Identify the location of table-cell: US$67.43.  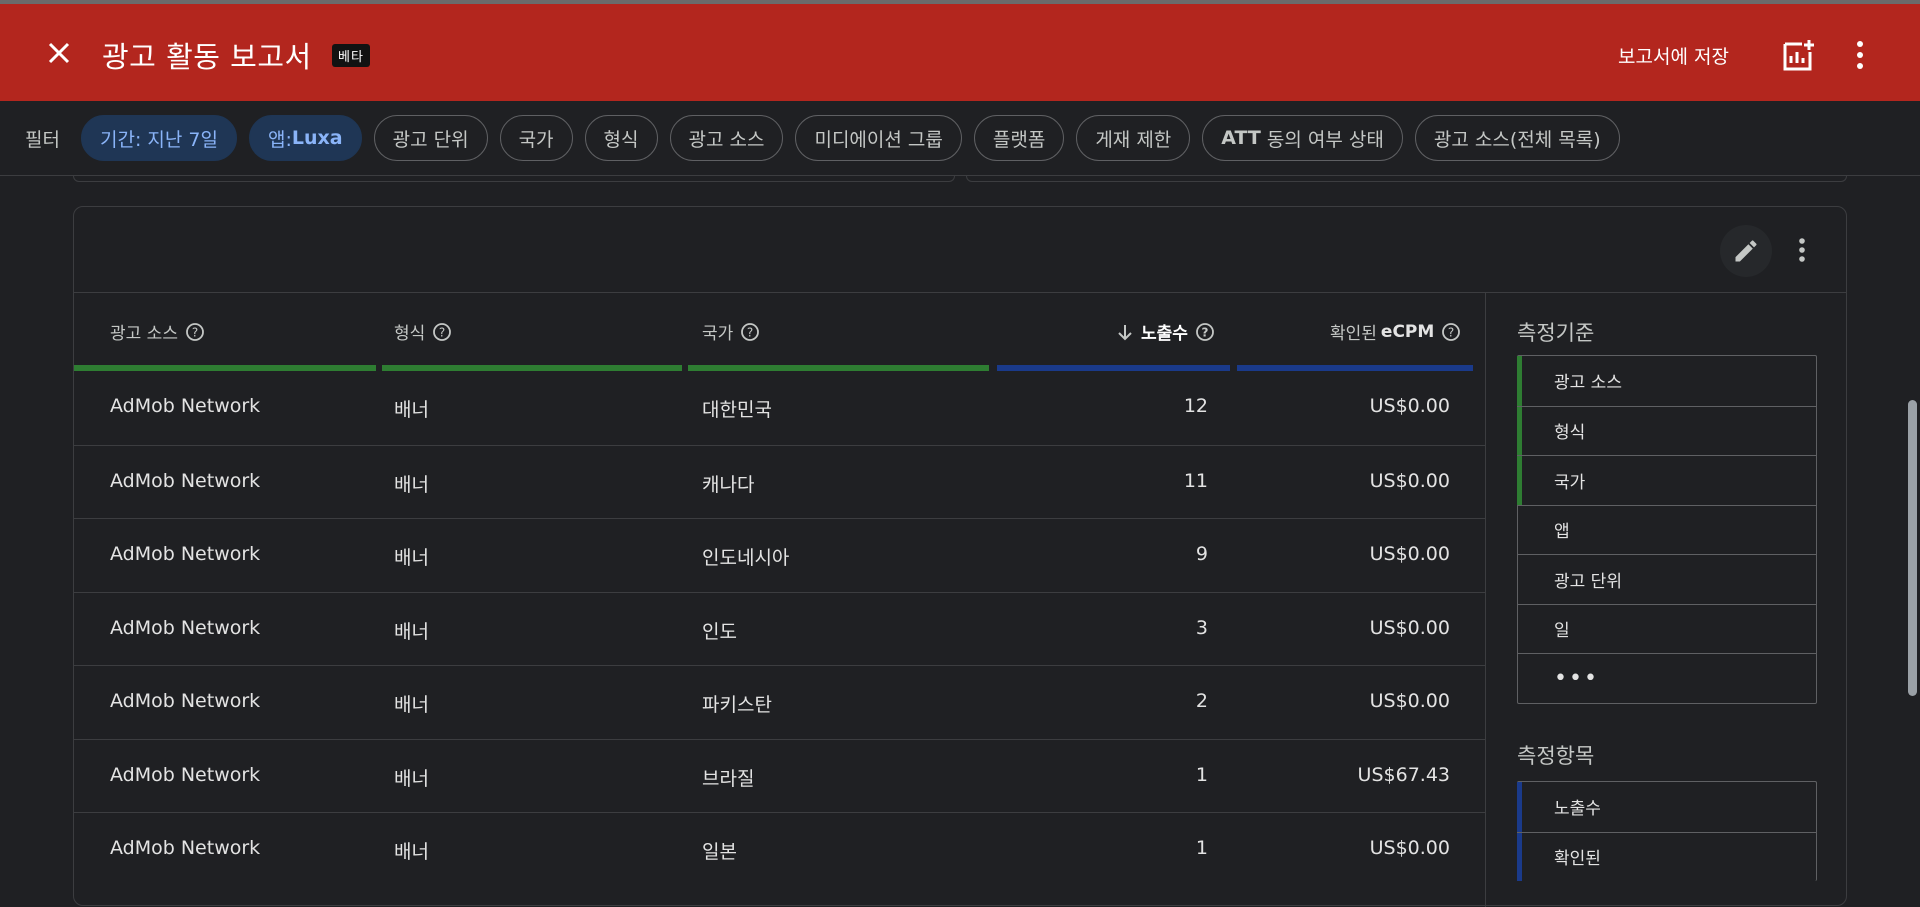
(1403, 774).